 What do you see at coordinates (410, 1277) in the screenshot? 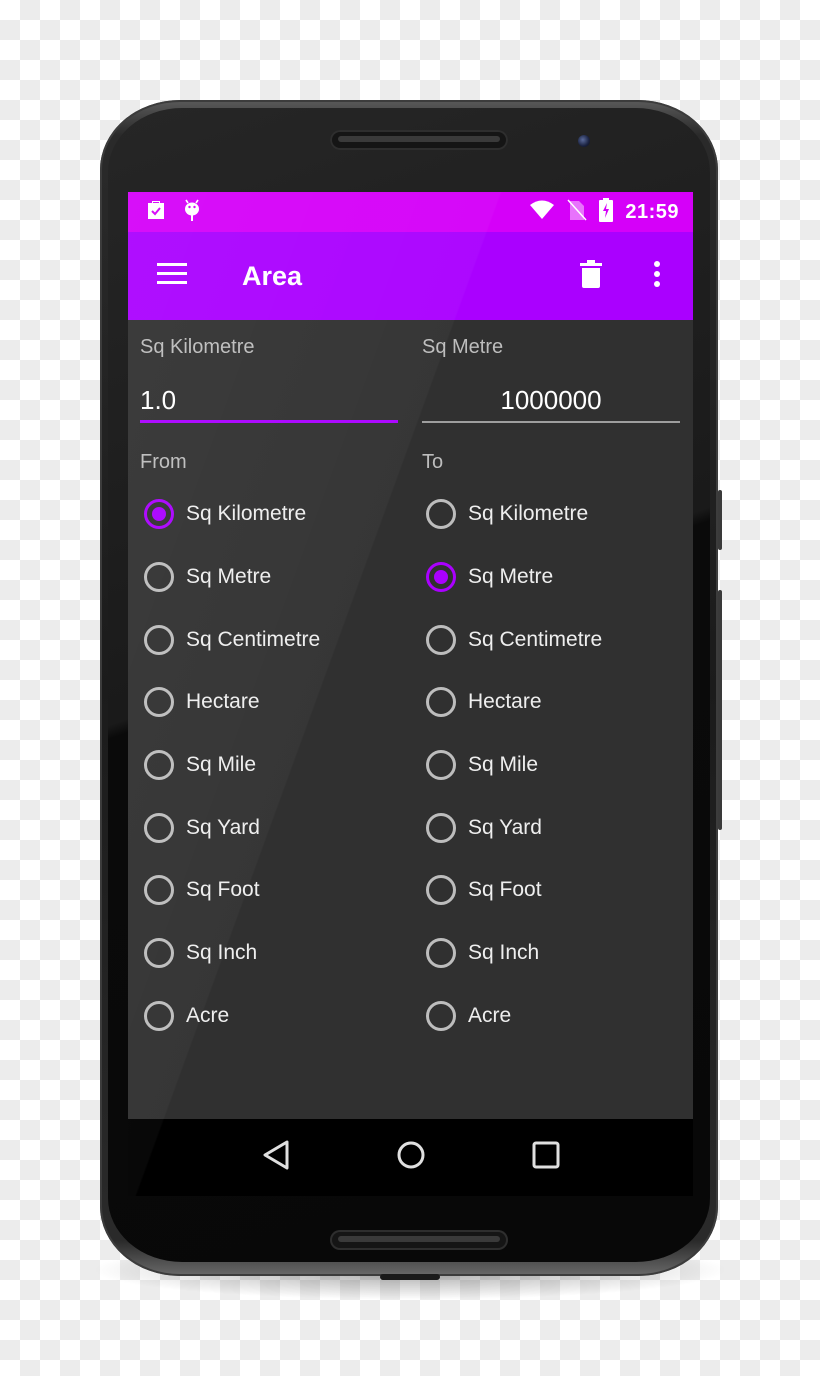
I see `usb-port` at bounding box center [410, 1277].